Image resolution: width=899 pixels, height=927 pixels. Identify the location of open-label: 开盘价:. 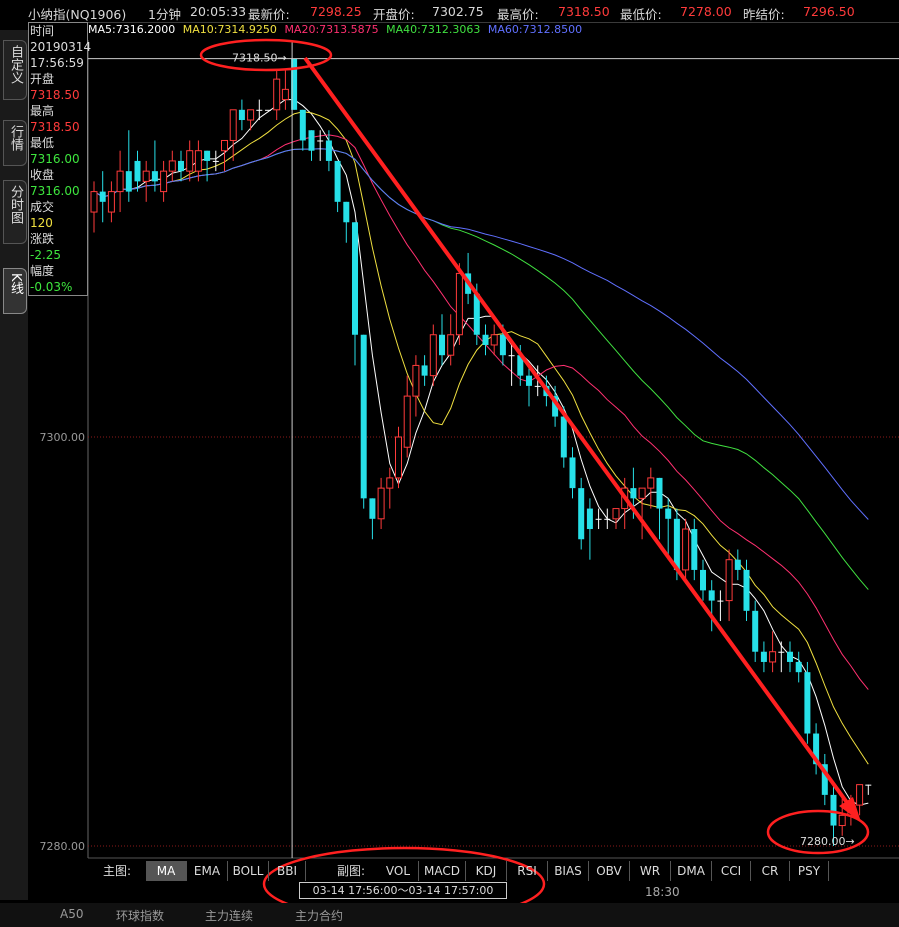
(394, 14).